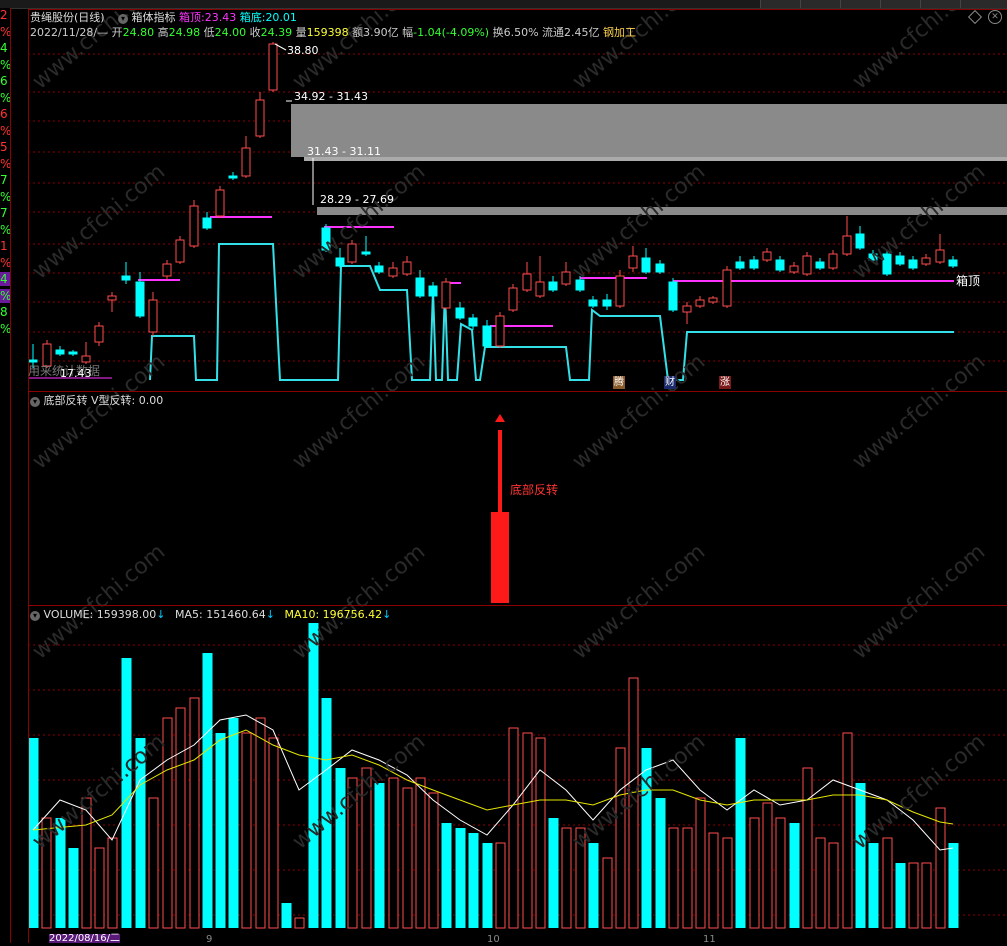 This screenshot has height=946, width=1007. Describe the element at coordinates (940, 4) in the screenshot. I see `toolbar-button-huaxian` at that location.